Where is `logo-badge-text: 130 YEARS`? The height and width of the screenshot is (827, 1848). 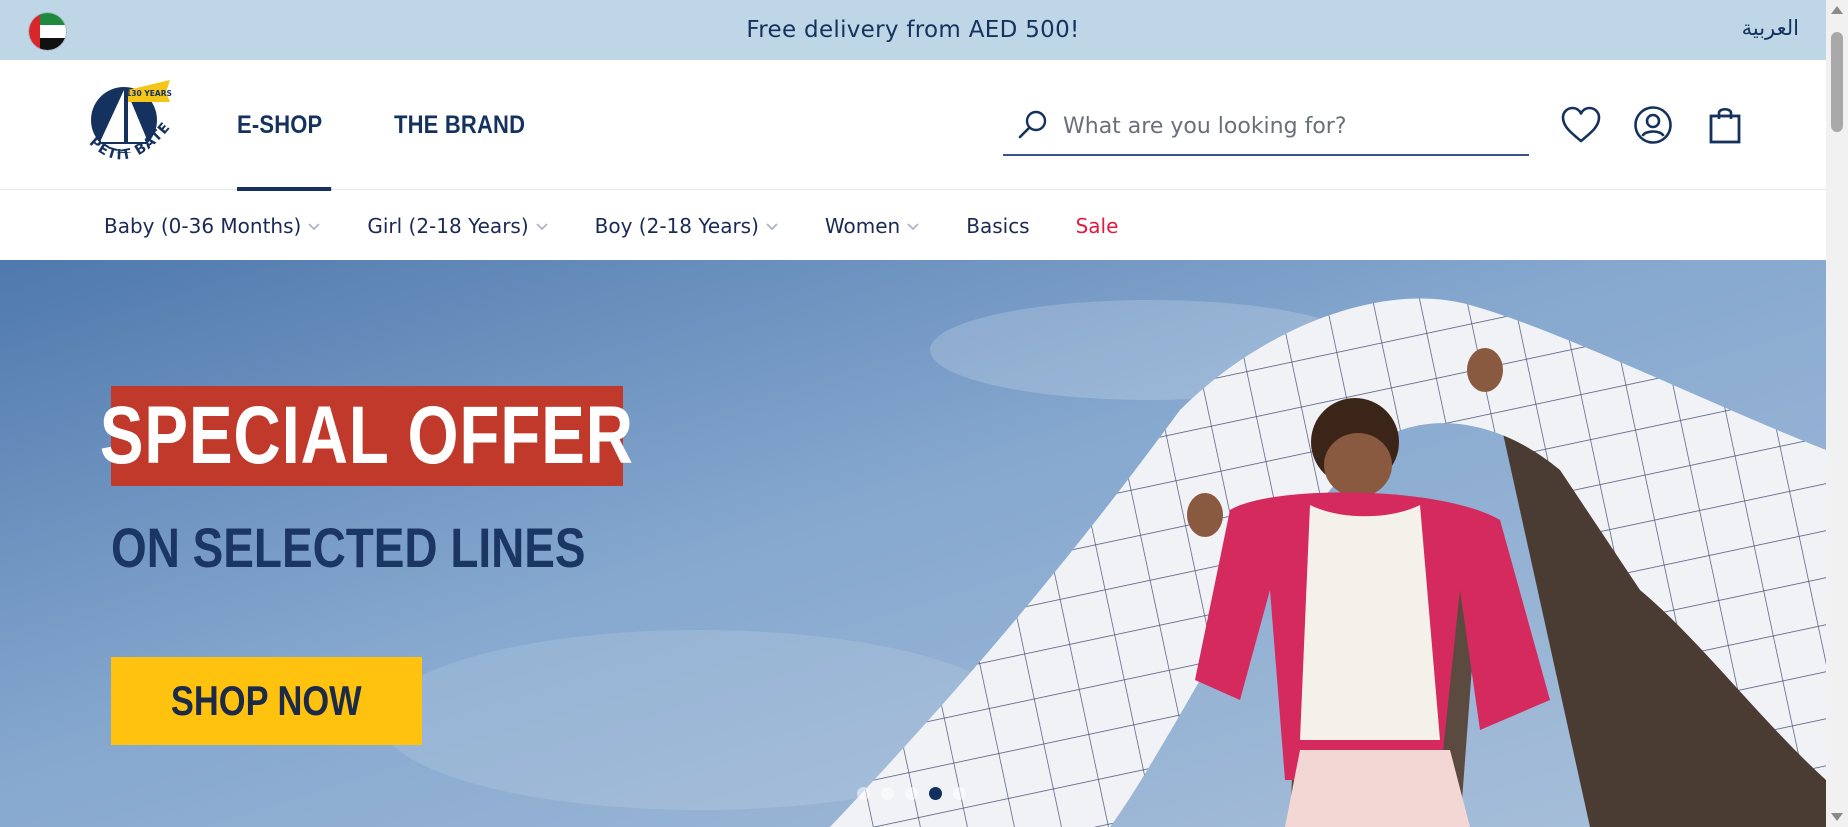
logo-badge-text: 130 YEARS is located at coordinates (149, 93).